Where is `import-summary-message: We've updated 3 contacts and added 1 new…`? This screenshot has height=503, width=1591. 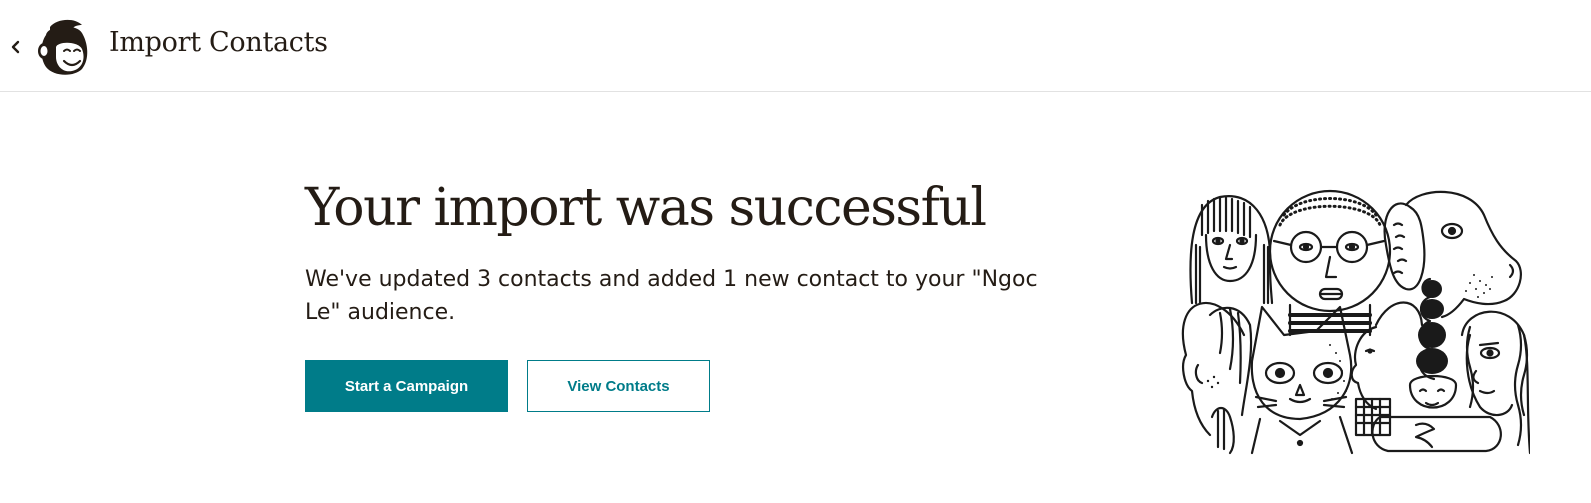
import-summary-message: We've updated 3 contacts and added 1 new… is located at coordinates (671, 296).